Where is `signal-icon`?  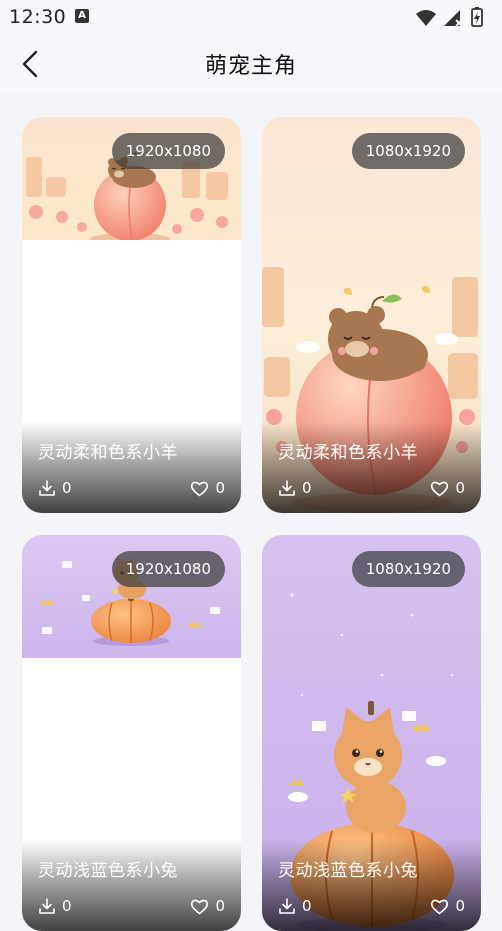
signal-icon is located at coordinates (453, 18).